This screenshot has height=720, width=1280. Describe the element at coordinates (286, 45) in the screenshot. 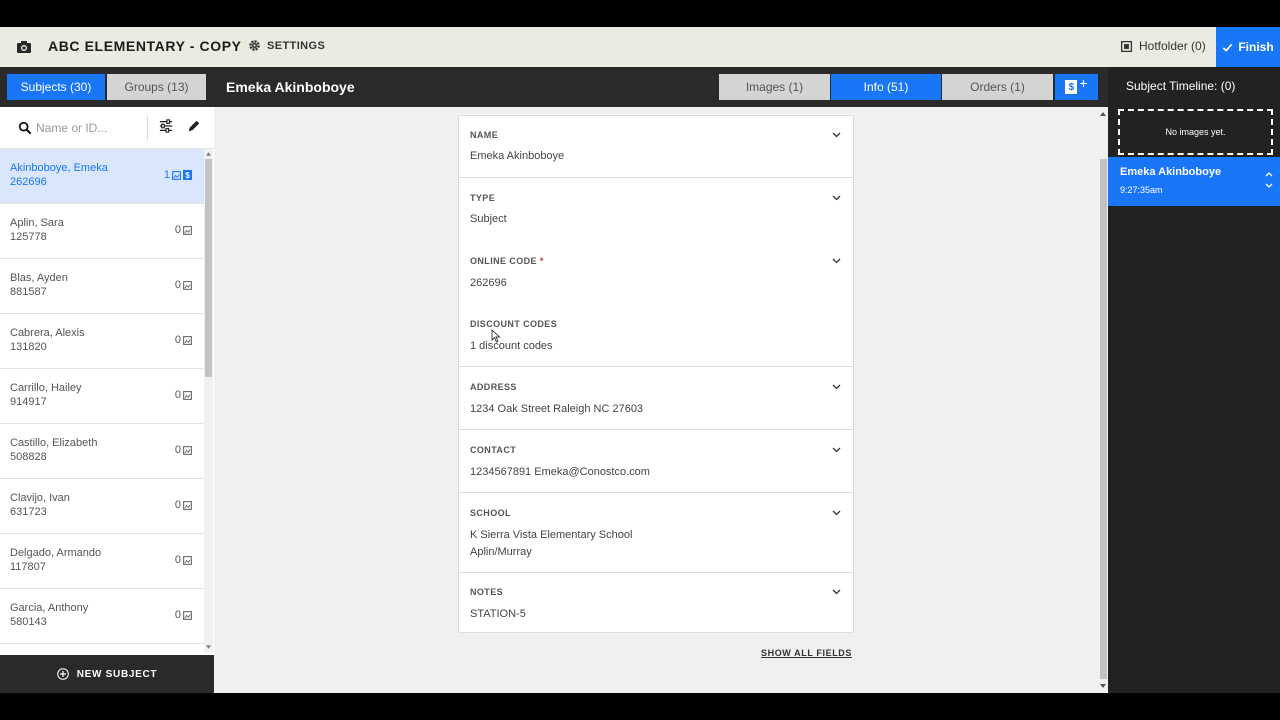

I see `settings-button: SETTINGS` at that location.